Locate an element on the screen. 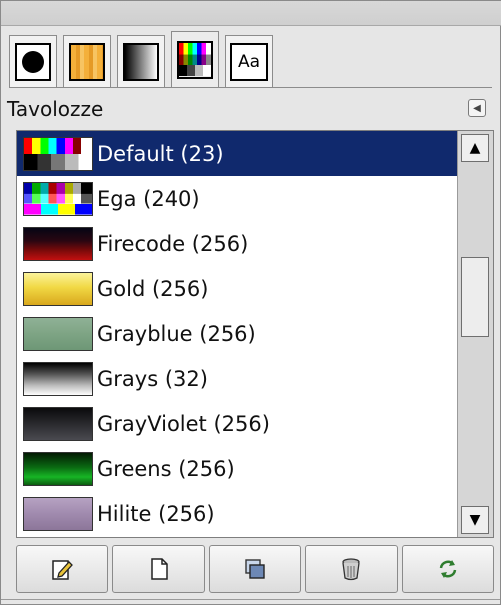 Image resolution: width=501 pixels, height=605 pixels. duplicate-icon is located at coordinates (255, 569).